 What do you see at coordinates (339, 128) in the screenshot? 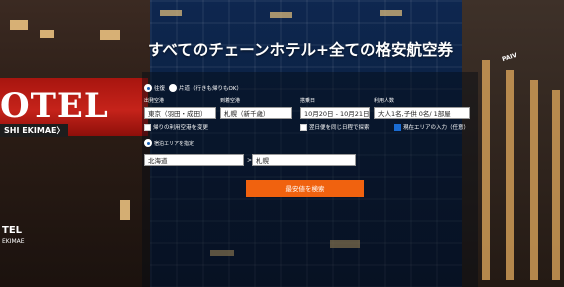
I see `next-day-return-label: 翌日便を同じ日程で探索` at bounding box center [339, 128].